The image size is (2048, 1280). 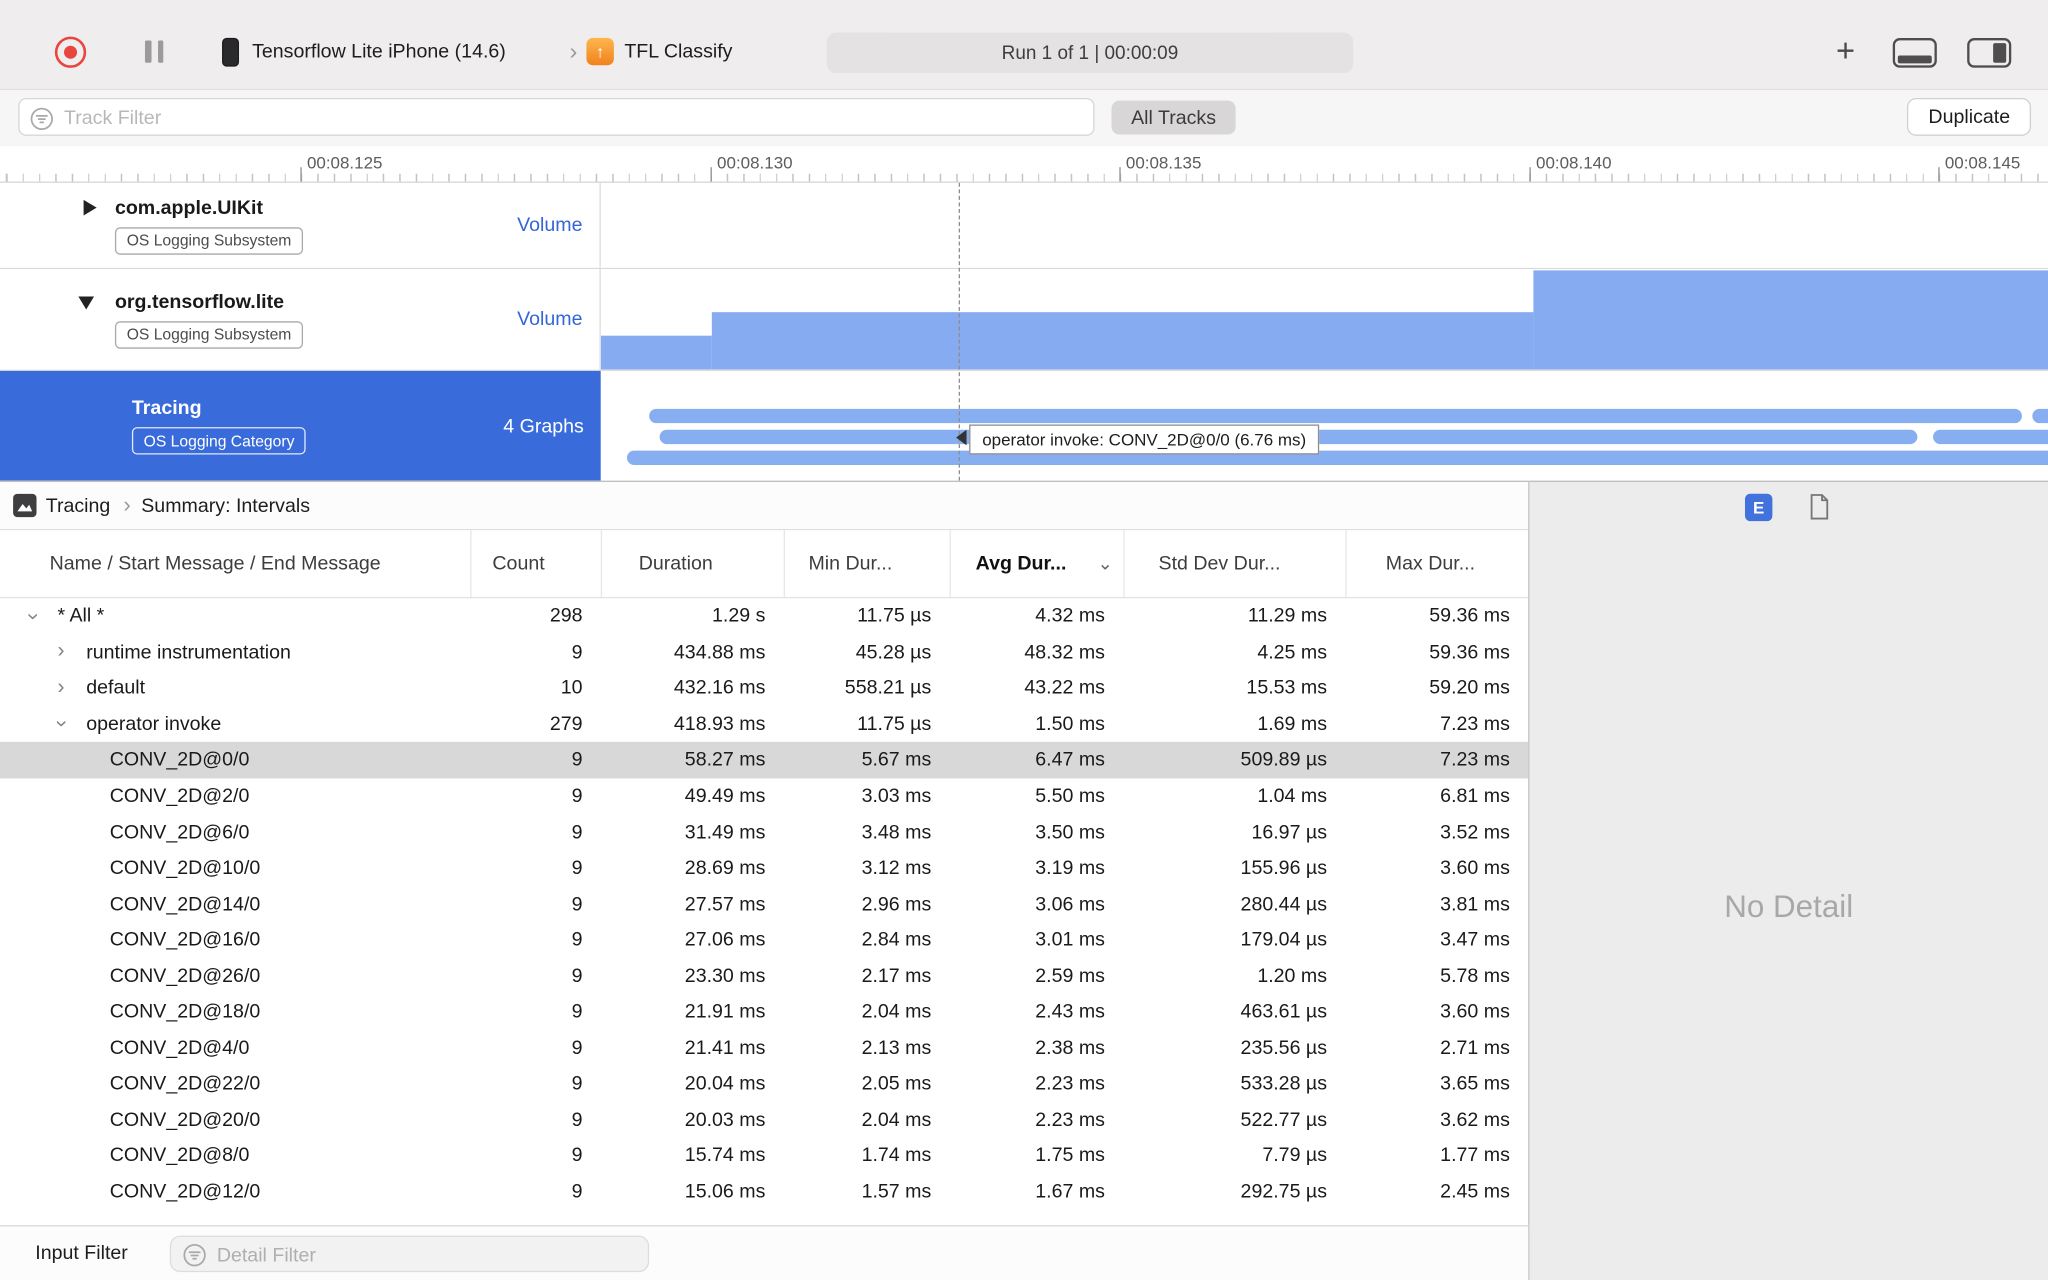 What do you see at coordinates (90, 207) in the screenshot?
I see `disclosure-right-icon` at bounding box center [90, 207].